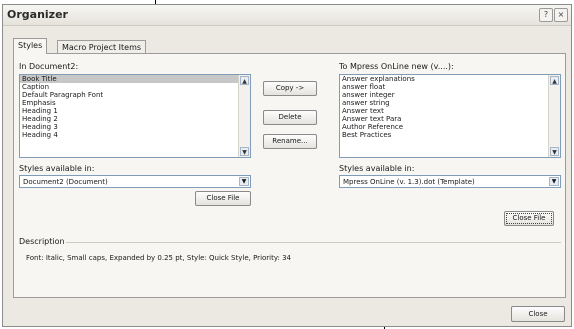 The height and width of the screenshot is (329, 574). What do you see at coordinates (450, 135) in the screenshot?
I see `list-item: Best Practices` at bounding box center [450, 135].